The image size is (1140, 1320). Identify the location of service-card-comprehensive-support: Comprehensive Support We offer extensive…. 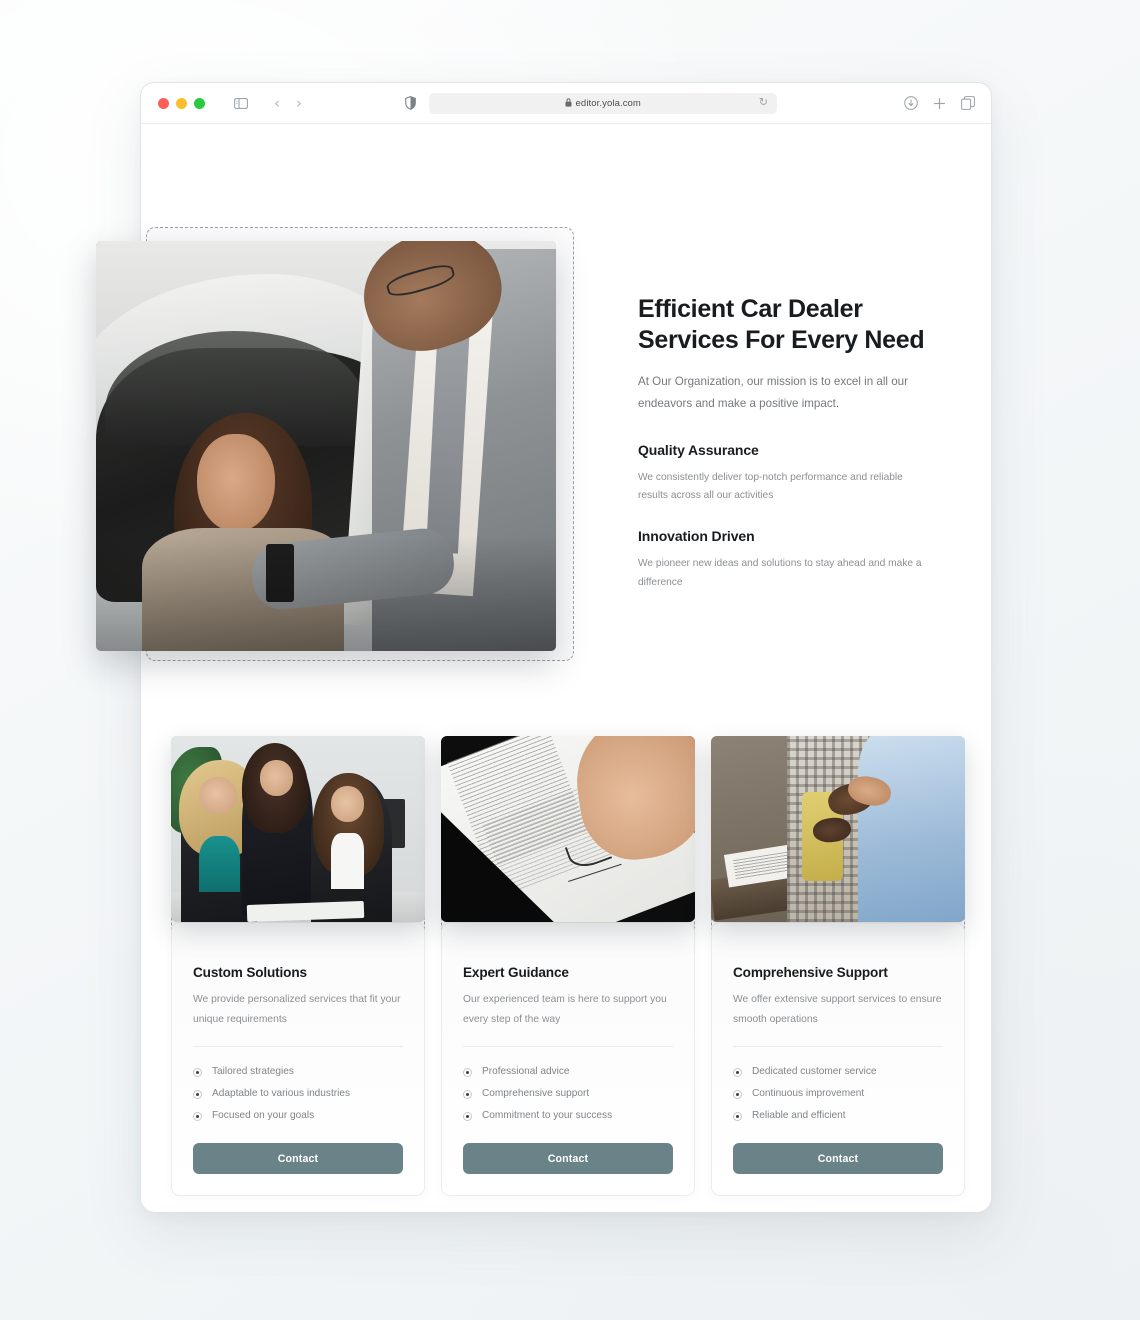
(838, 966).